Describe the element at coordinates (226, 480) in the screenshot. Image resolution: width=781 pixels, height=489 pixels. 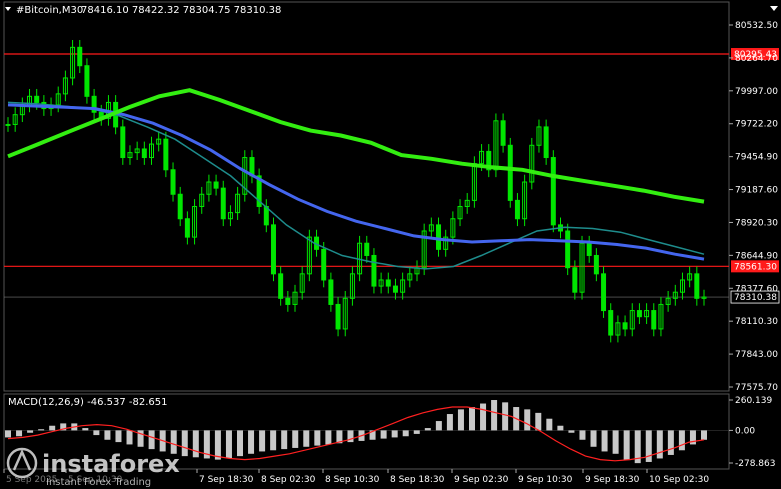
I see `time-tick-label: 7 Sep 18:30` at that location.